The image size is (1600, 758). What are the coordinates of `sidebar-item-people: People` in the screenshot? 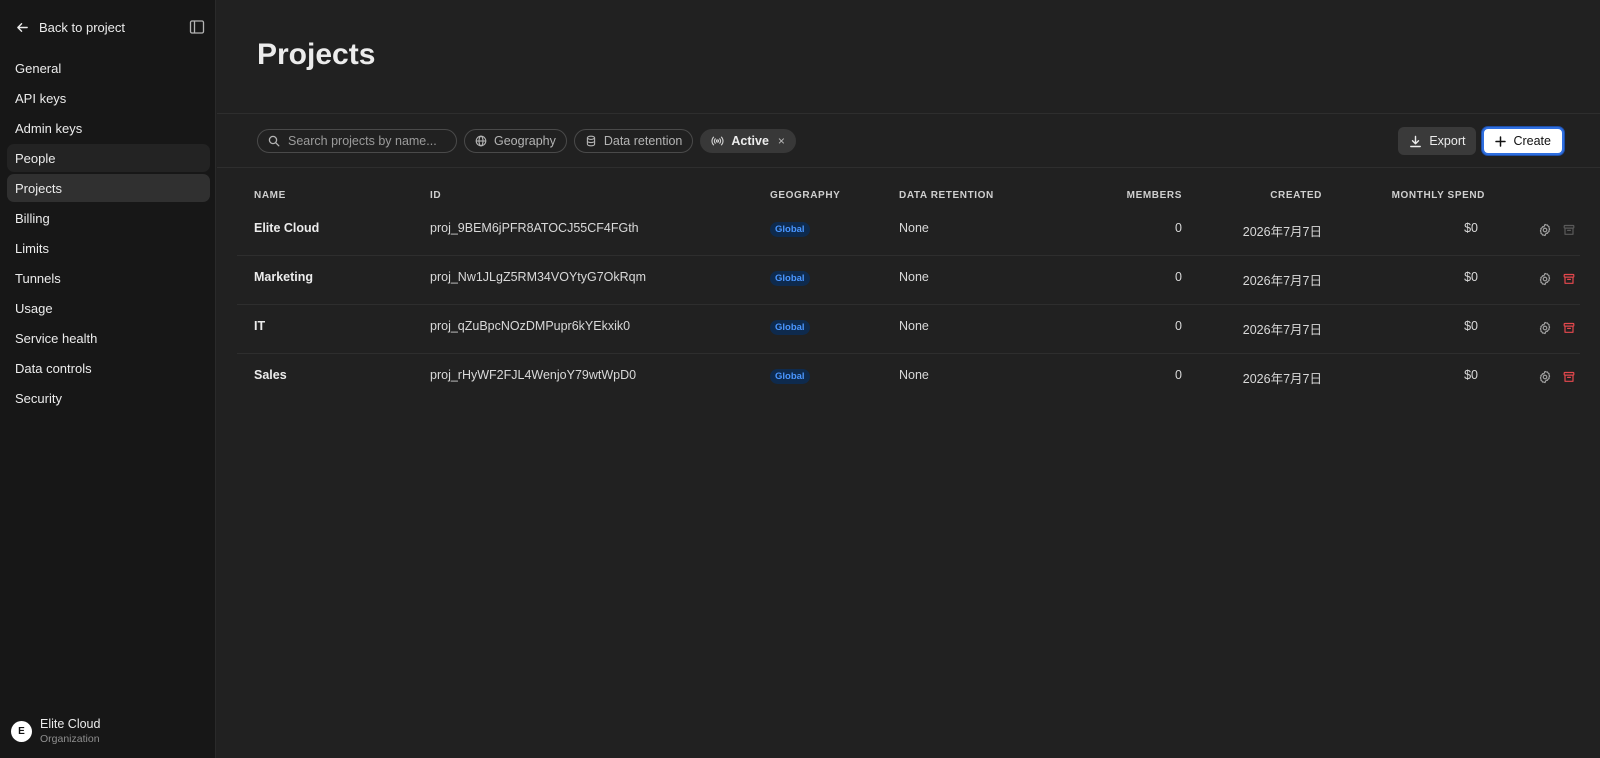 It's located at (108, 158).